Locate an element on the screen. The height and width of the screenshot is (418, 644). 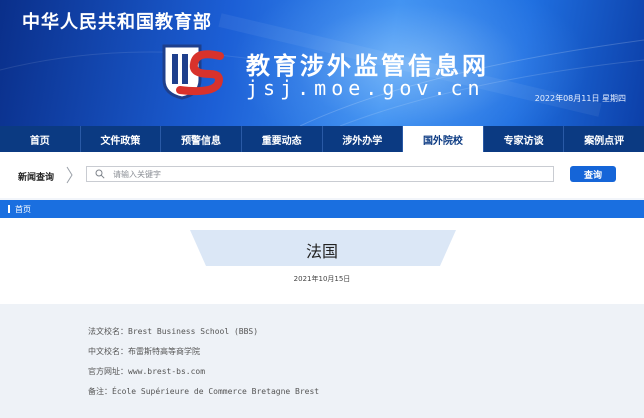
nav-item-case-reviews: 案例点评 is located at coordinates (604, 139).